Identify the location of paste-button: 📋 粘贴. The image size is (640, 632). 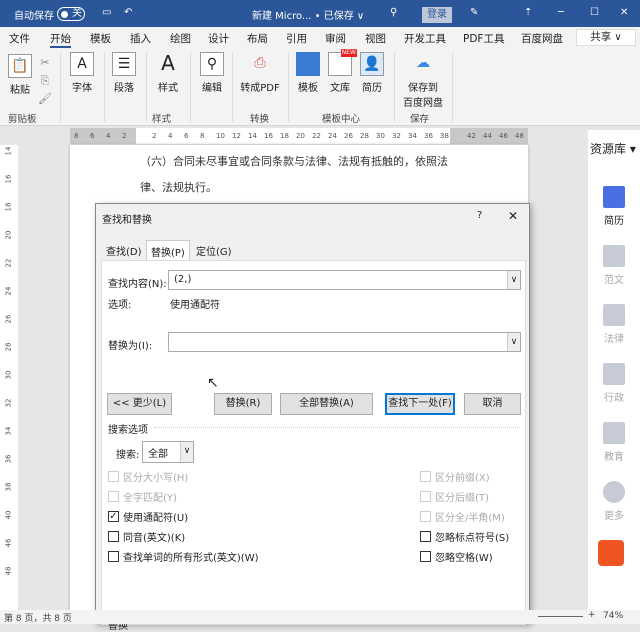
(20, 75).